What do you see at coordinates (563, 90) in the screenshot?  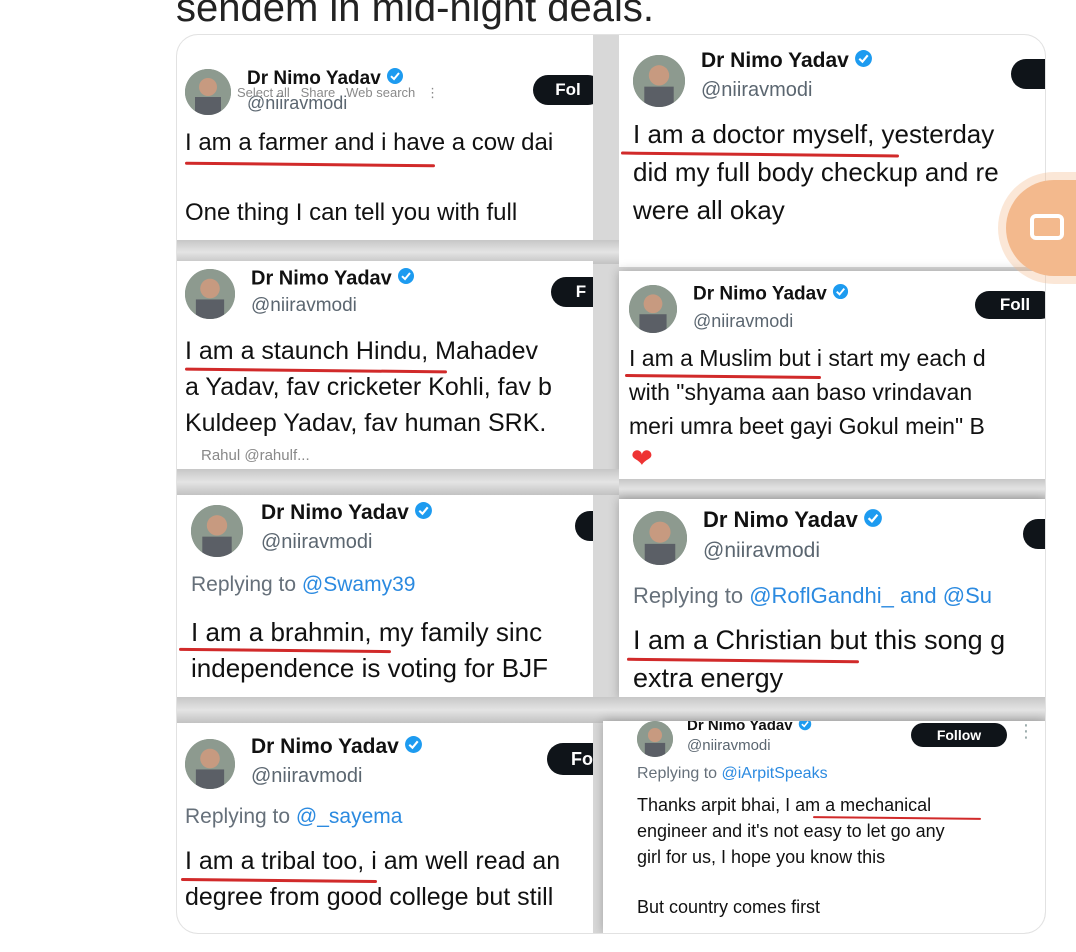 I see `follow-button: Fol` at bounding box center [563, 90].